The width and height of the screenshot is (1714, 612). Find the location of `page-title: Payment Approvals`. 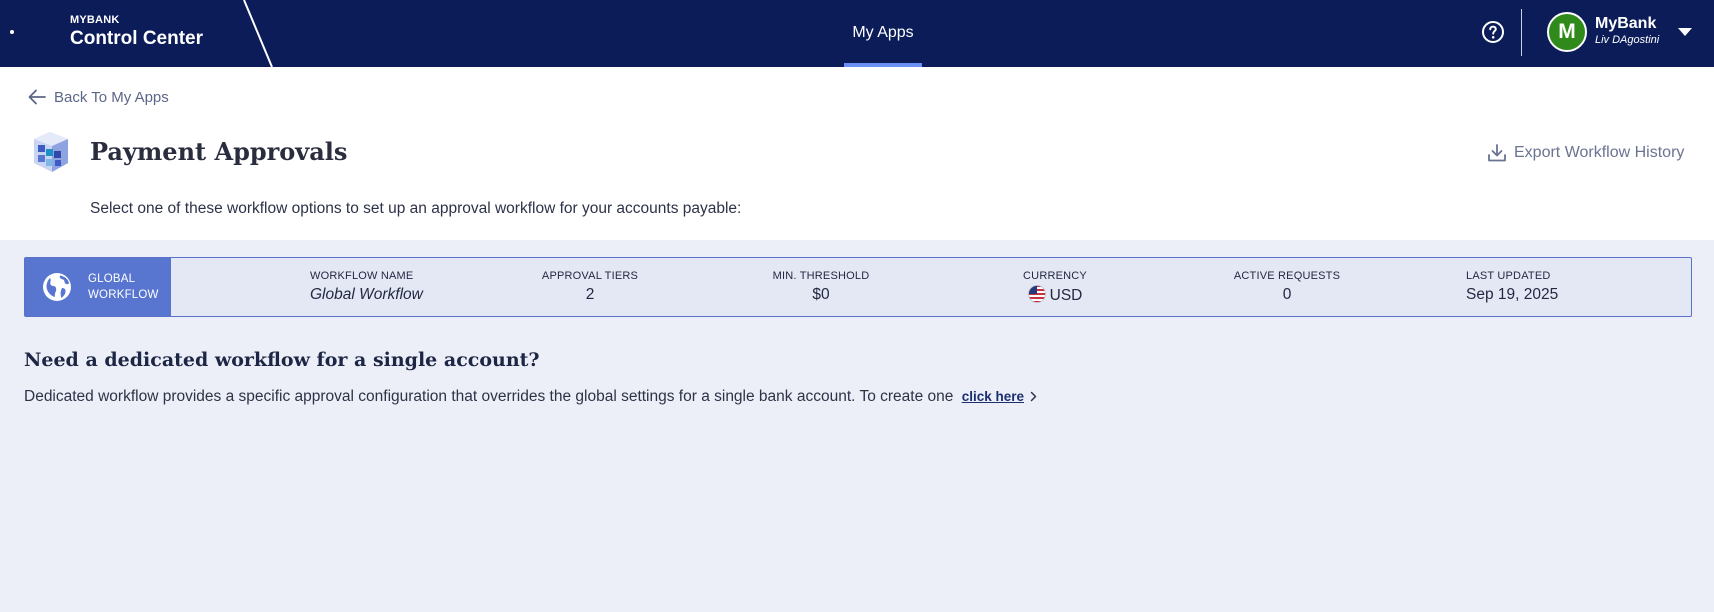

page-title: Payment Approvals is located at coordinates (219, 151).